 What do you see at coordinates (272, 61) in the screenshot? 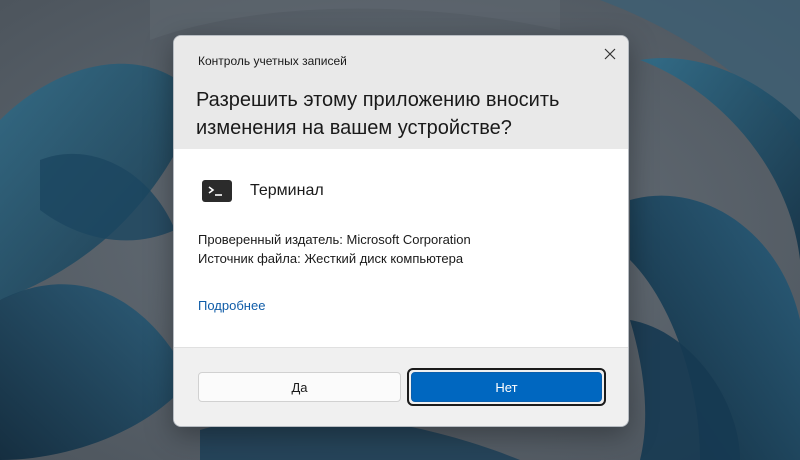
I see `dialog-caption: Контроль учетных записей` at bounding box center [272, 61].